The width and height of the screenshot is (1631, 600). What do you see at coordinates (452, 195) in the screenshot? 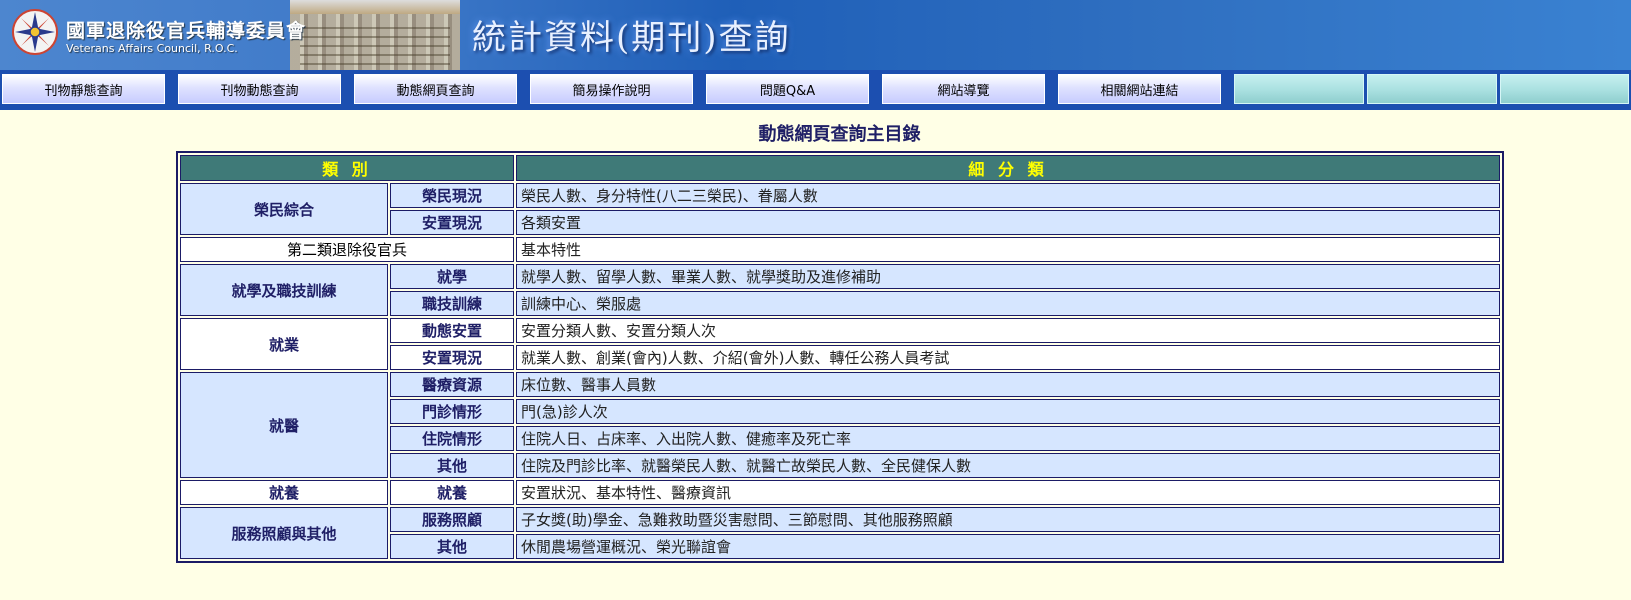
I see `subcategory-link: 榮民現況` at bounding box center [452, 195].